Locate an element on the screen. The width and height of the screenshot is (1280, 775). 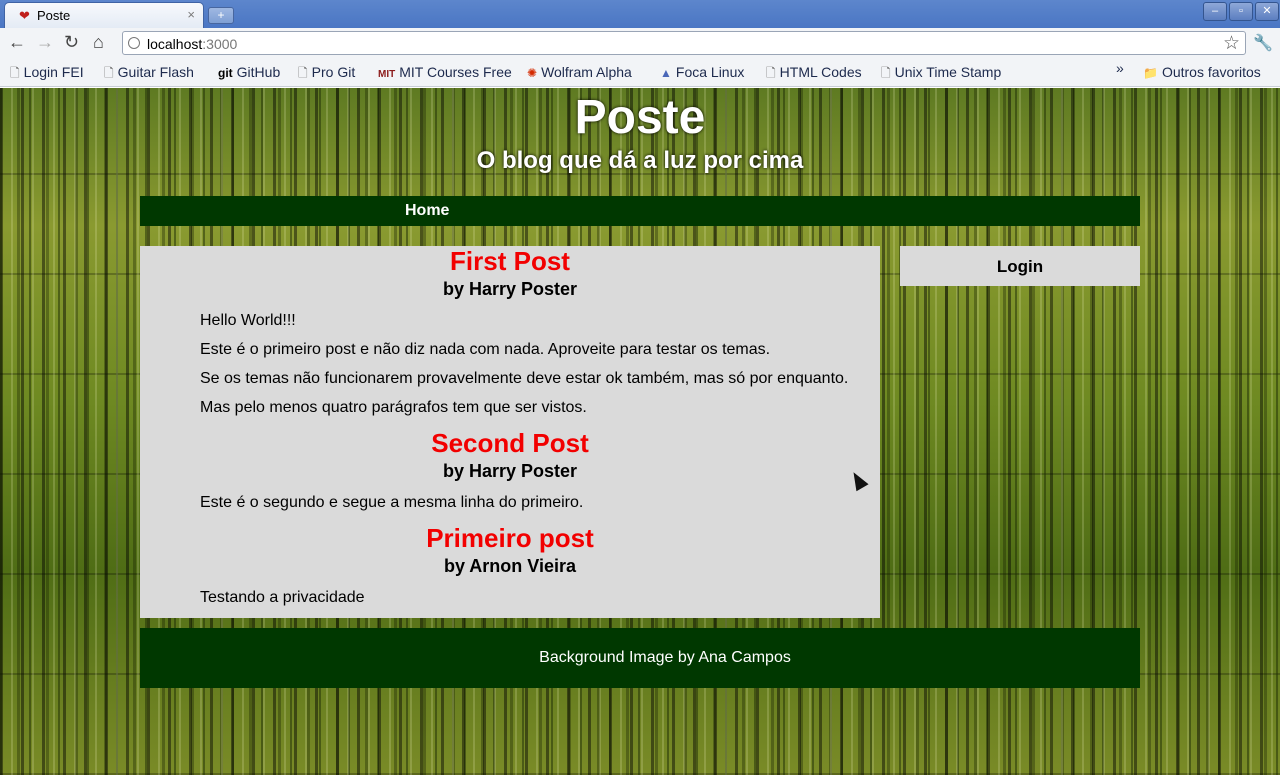
address-bar: localhost:3000 ☆ is located at coordinates (684, 43).